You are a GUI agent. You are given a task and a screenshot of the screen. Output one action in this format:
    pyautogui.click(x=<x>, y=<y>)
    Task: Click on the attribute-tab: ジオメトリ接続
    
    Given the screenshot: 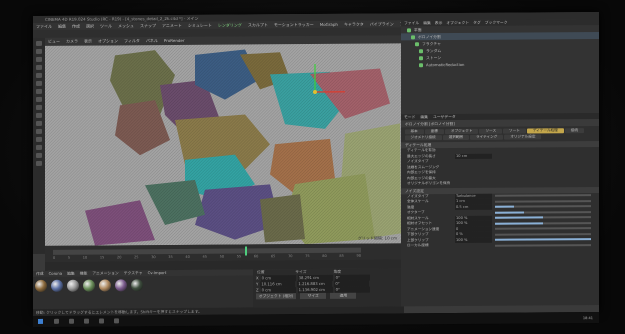 What is the action you would take?
    pyautogui.click(x=423, y=137)
    